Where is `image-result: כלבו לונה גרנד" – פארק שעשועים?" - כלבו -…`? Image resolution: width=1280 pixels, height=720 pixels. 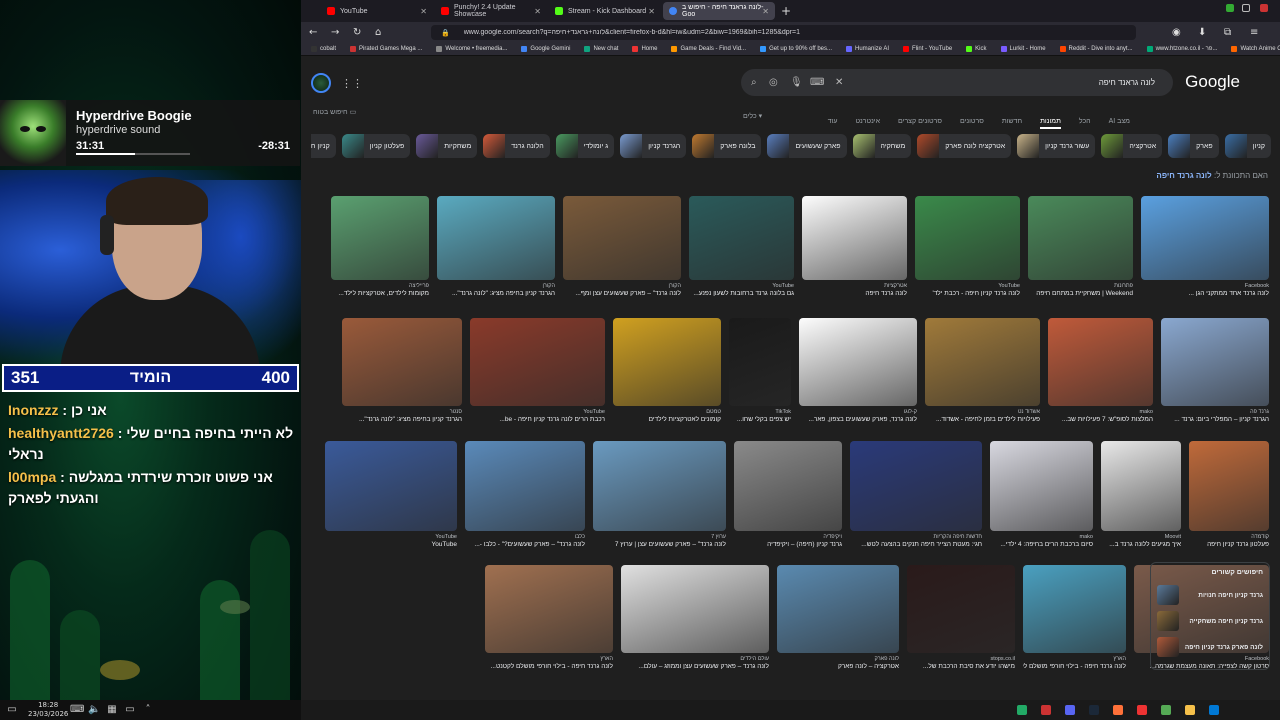 image-result: כלבו לונה גרנד" – פארק שעשועים?" - כלבו -… is located at coordinates (525, 494).